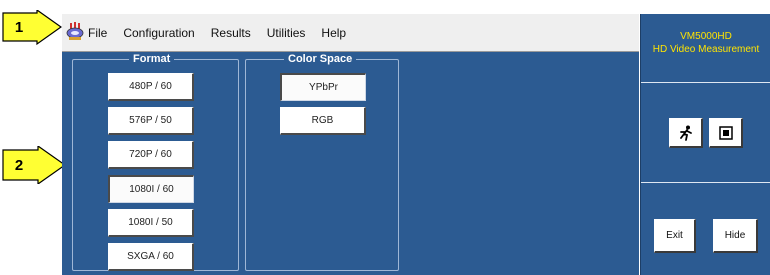  I want to click on product-name: VM5000HD, so click(706, 36).